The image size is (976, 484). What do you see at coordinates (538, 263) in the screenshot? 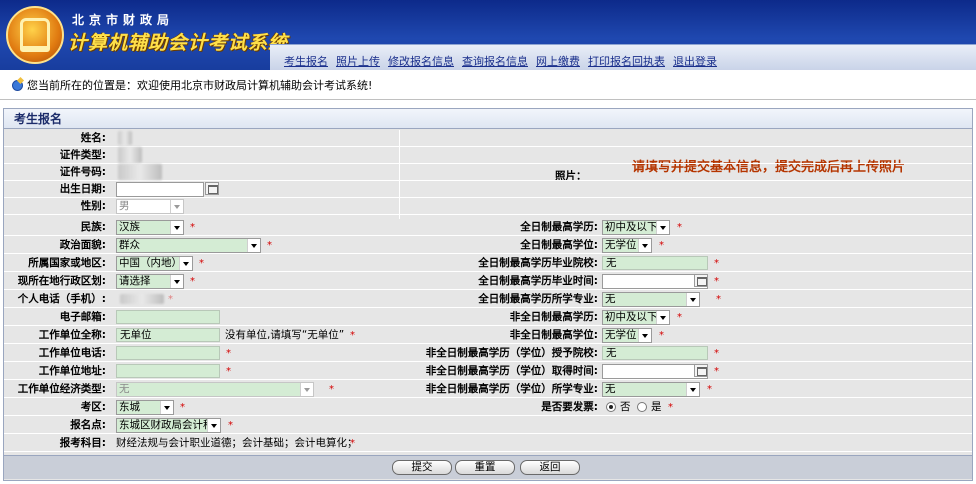
I see `ft-school-label: 全日制最高学历毕业院校:` at bounding box center [538, 263].